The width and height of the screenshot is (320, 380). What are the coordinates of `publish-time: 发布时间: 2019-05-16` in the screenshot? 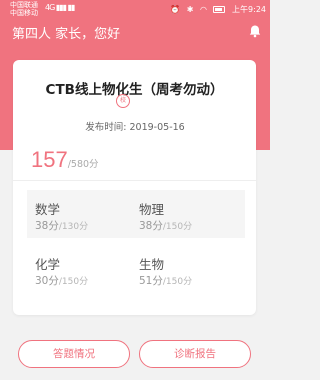 It's located at (135, 126).